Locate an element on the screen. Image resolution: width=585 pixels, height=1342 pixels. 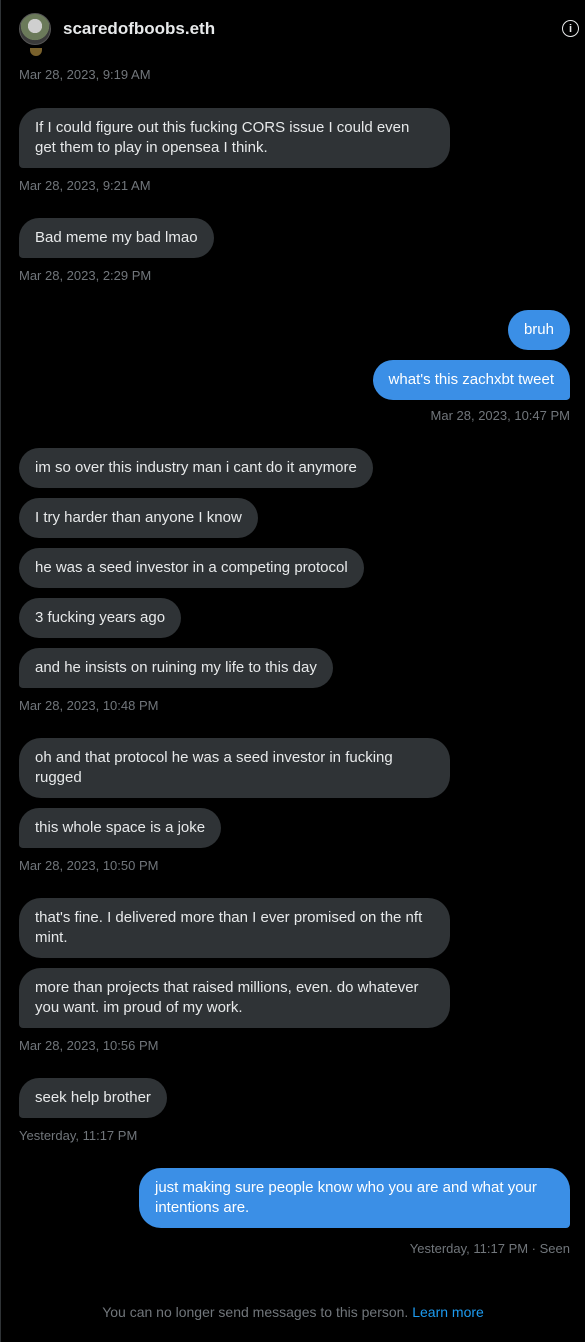
message-timestamp: Mar 28, 2023, 9:21 AM is located at coordinates (85, 185).